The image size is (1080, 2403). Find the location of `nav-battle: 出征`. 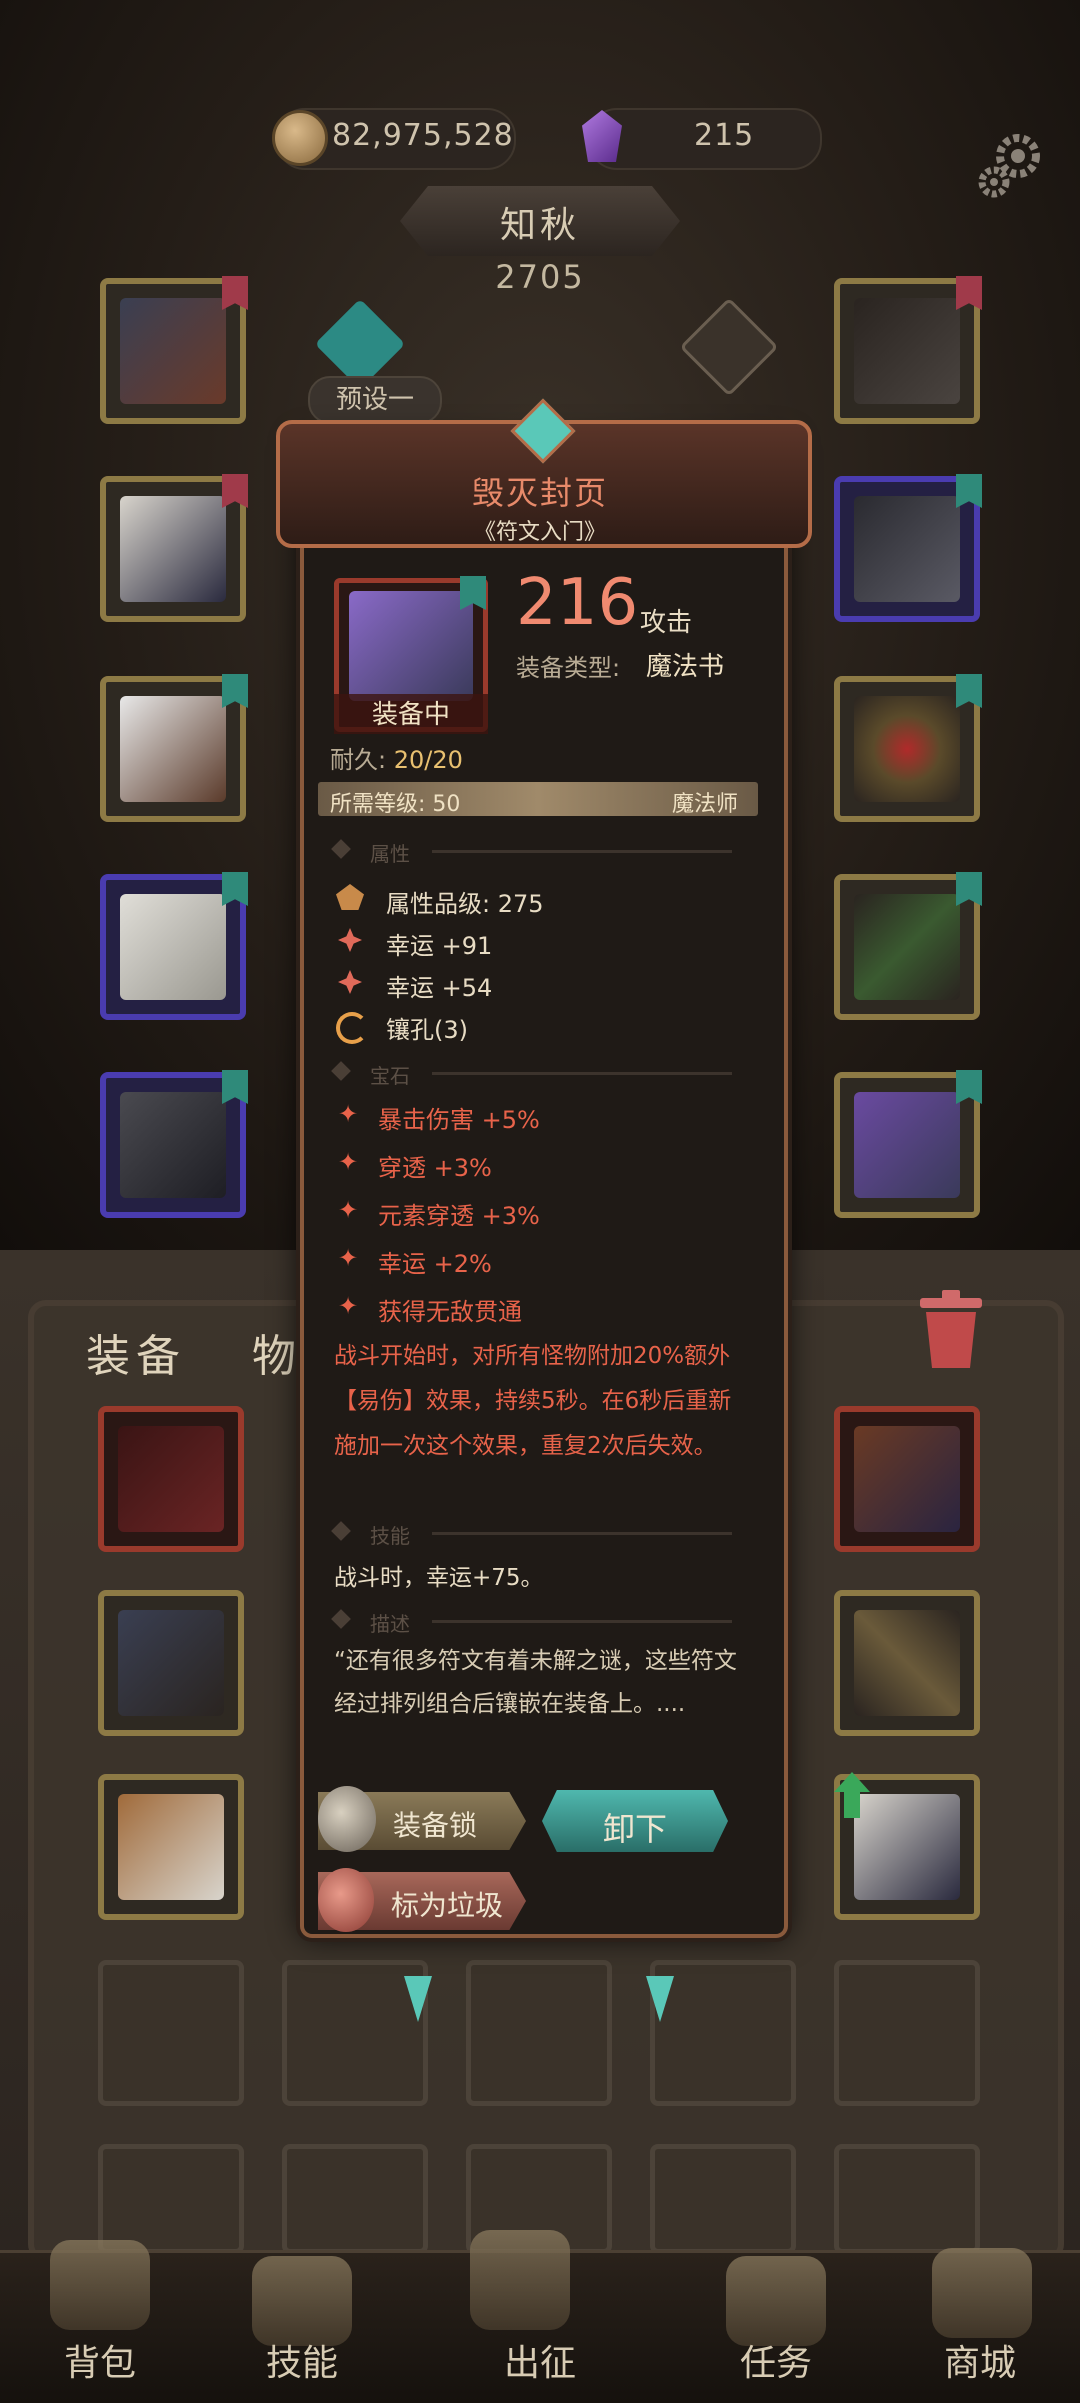

nav-battle: 出征 is located at coordinates (540, 2360).